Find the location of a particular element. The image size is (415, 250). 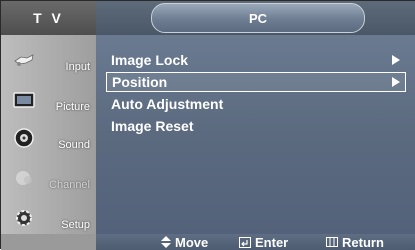

return-hint: Return is located at coordinates (355, 242).